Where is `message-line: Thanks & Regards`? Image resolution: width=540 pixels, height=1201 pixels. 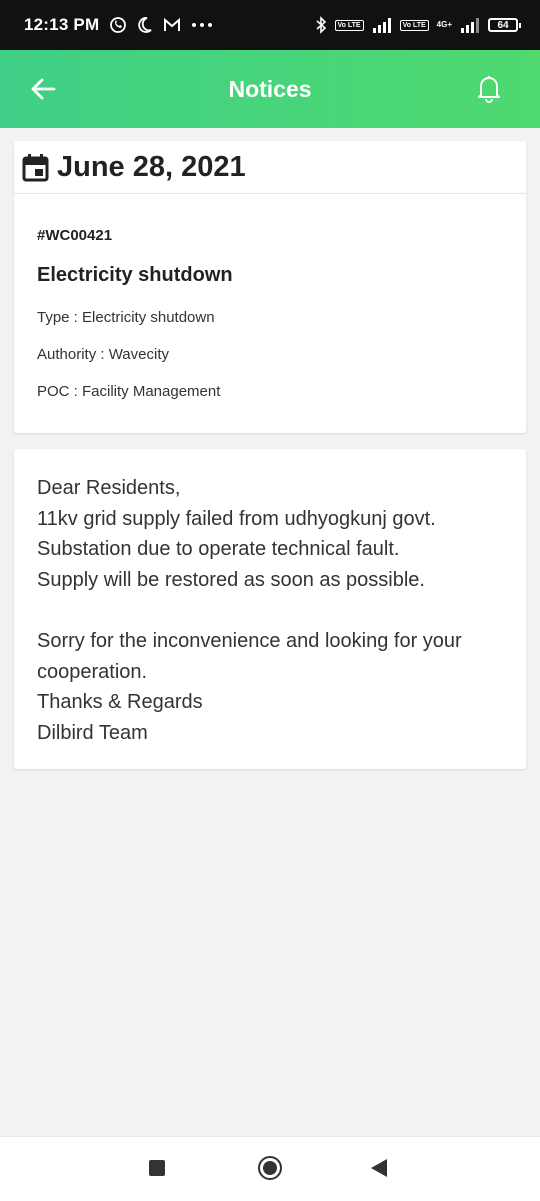 message-line: Thanks & Regards is located at coordinates (120, 702).